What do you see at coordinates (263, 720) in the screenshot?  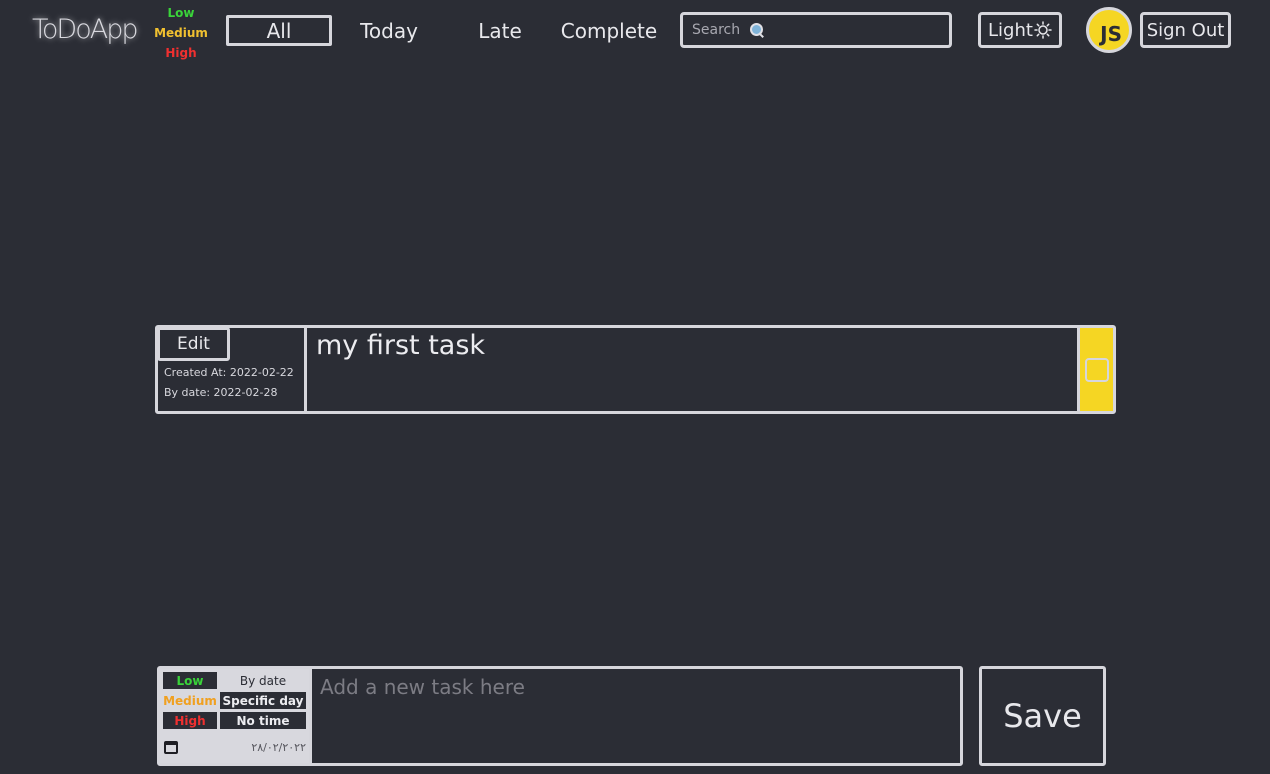 I see `date-mode-no-time: No time` at bounding box center [263, 720].